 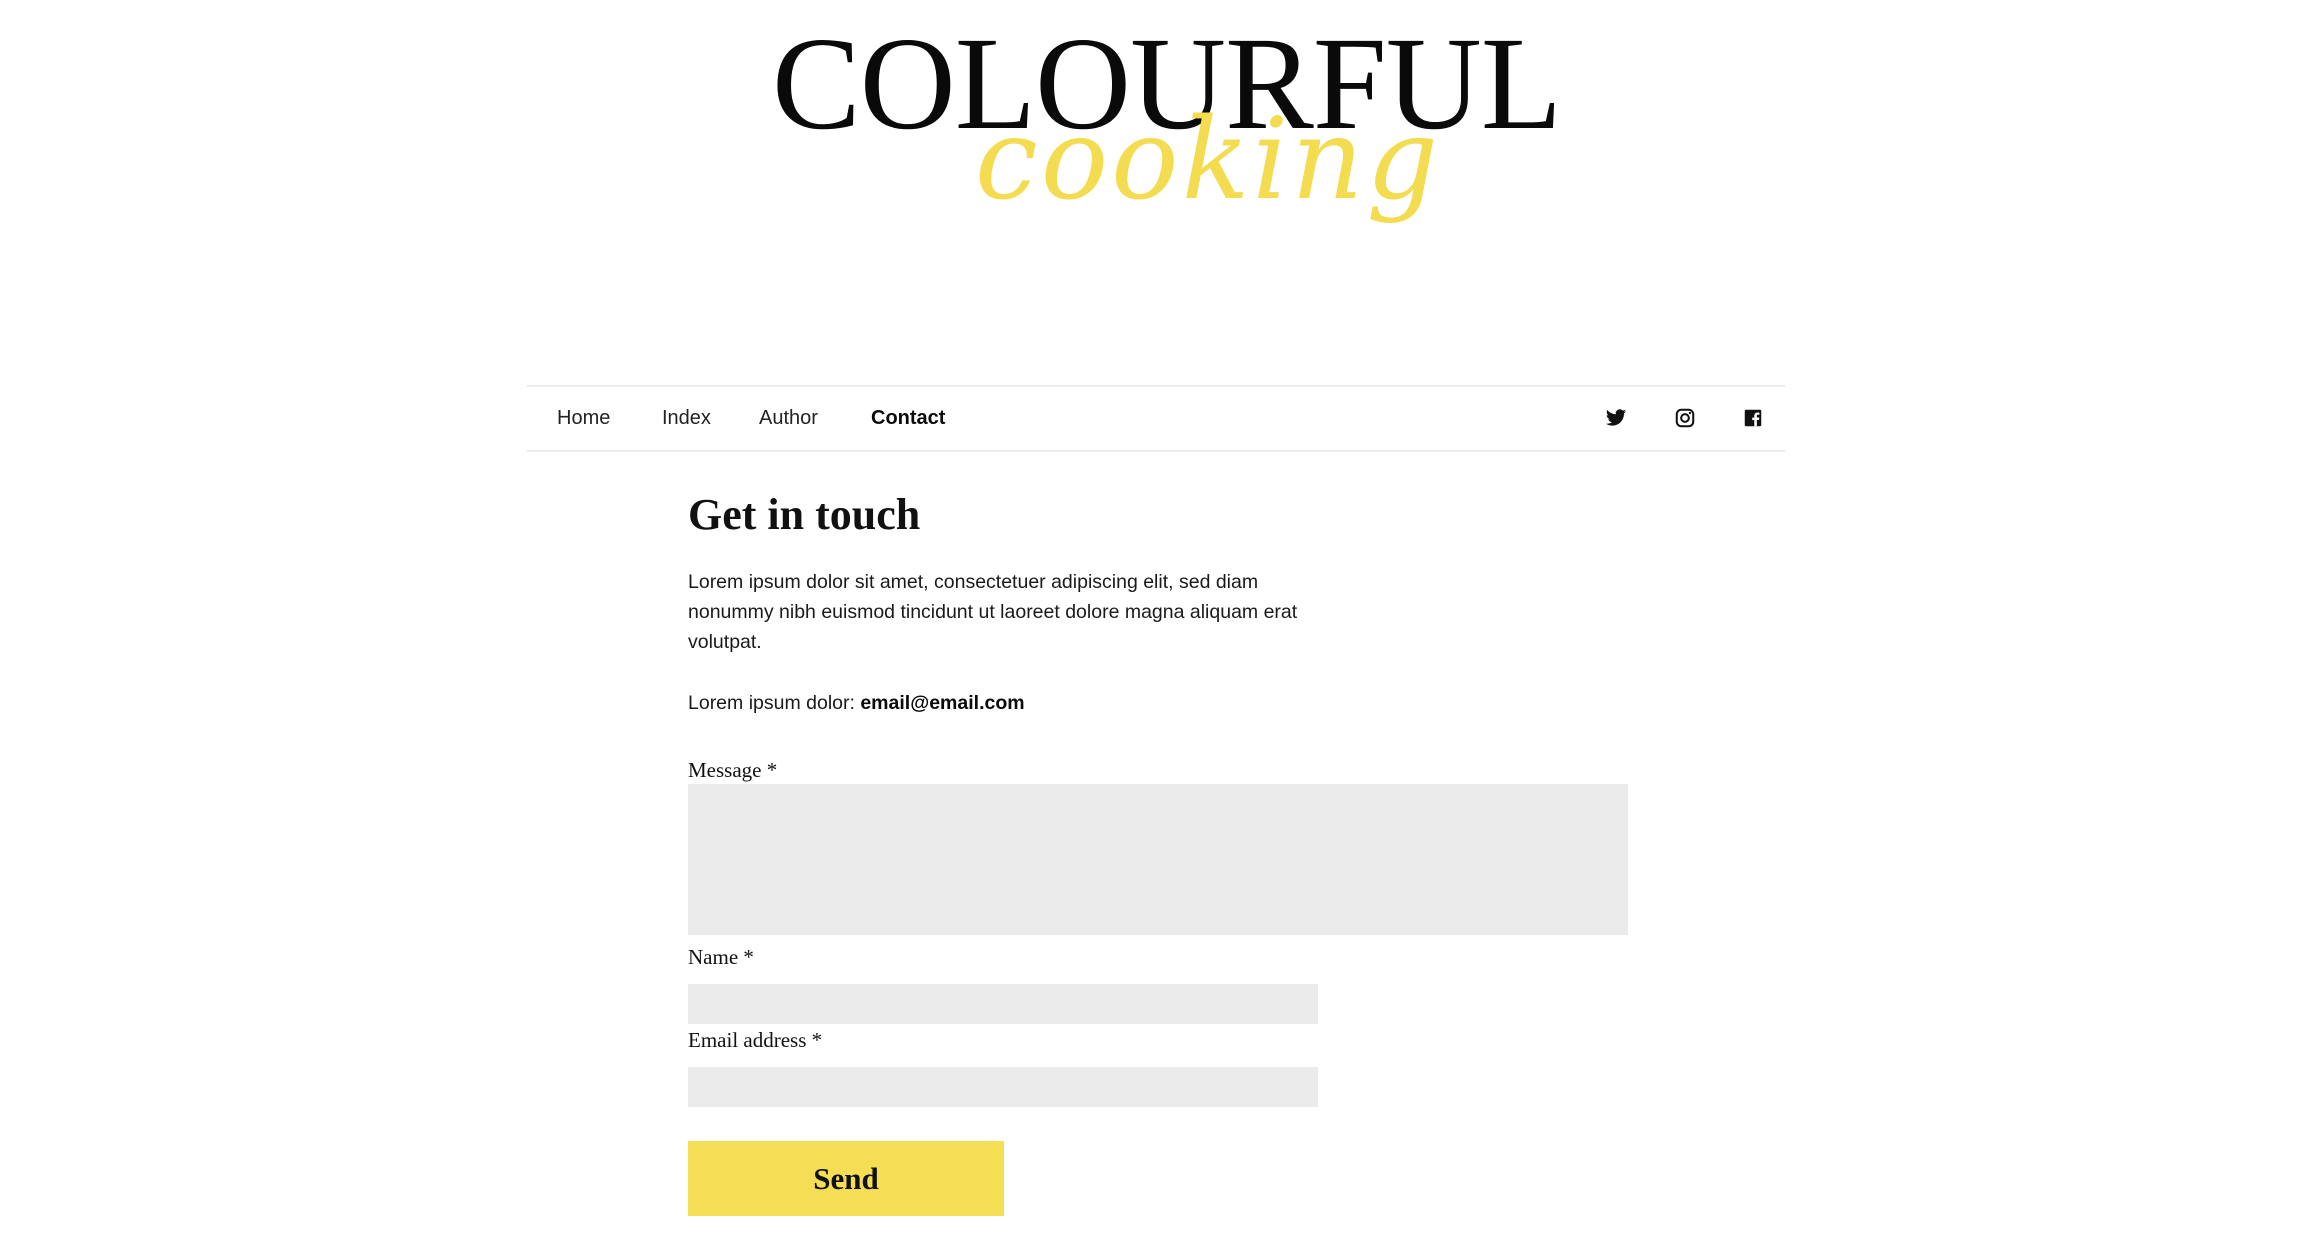 I want to click on message-field, so click(x=1158, y=859).